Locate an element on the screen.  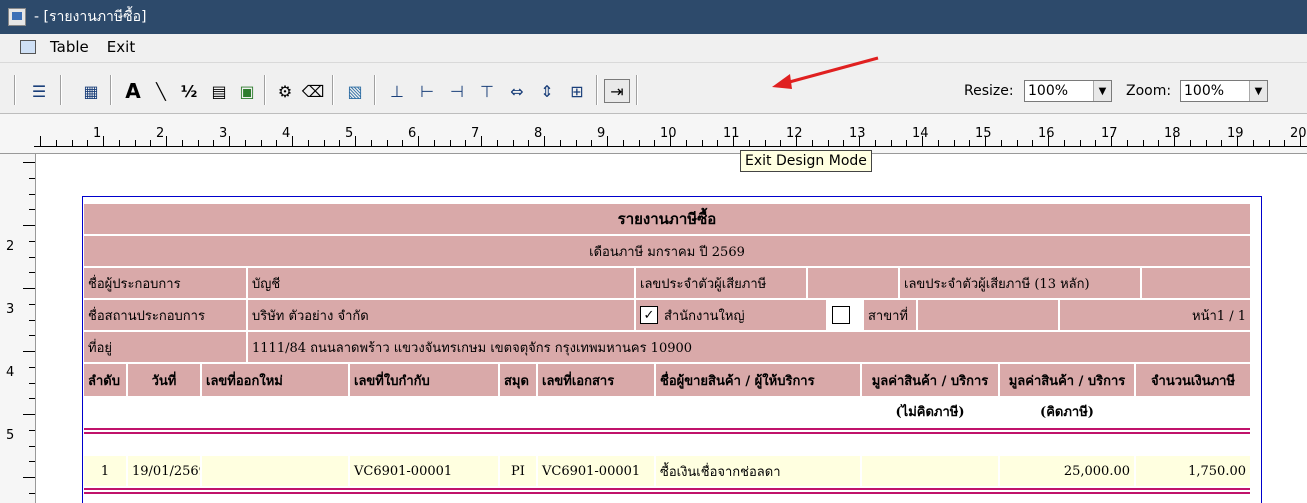
column-header-book: สมุด is located at coordinates (518, 380).